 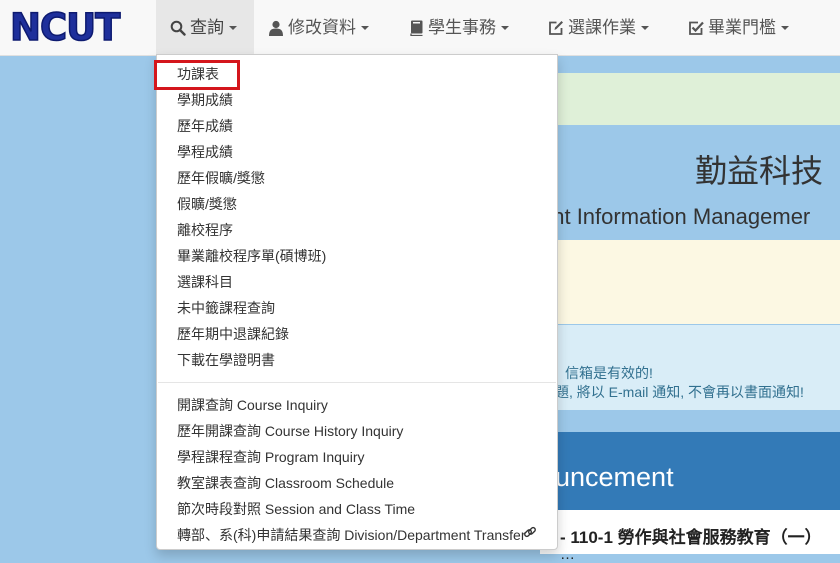 I want to click on nav-query-dropdown: 查詢, so click(x=205, y=27).